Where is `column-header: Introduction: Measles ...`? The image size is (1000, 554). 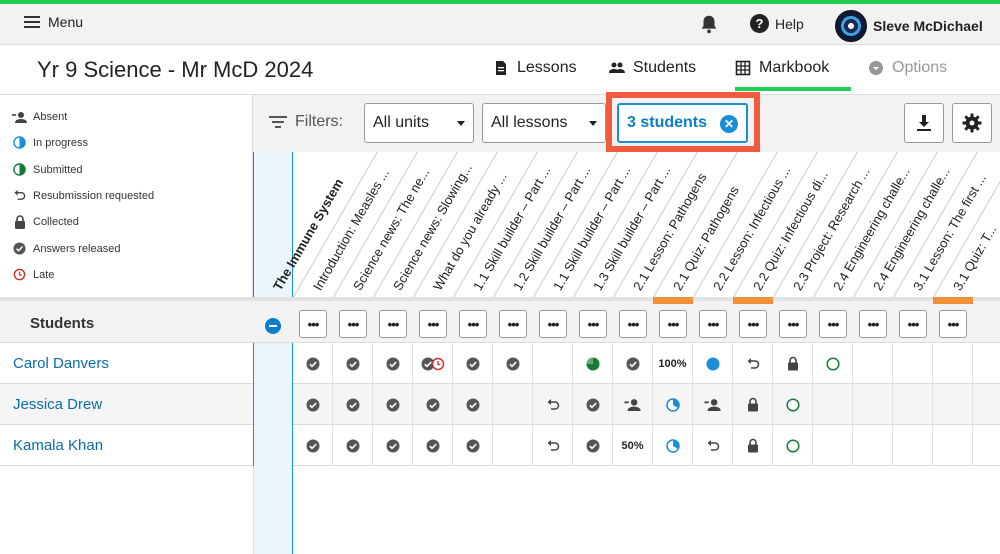 column-header: Introduction: Measles ... is located at coordinates (351, 229).